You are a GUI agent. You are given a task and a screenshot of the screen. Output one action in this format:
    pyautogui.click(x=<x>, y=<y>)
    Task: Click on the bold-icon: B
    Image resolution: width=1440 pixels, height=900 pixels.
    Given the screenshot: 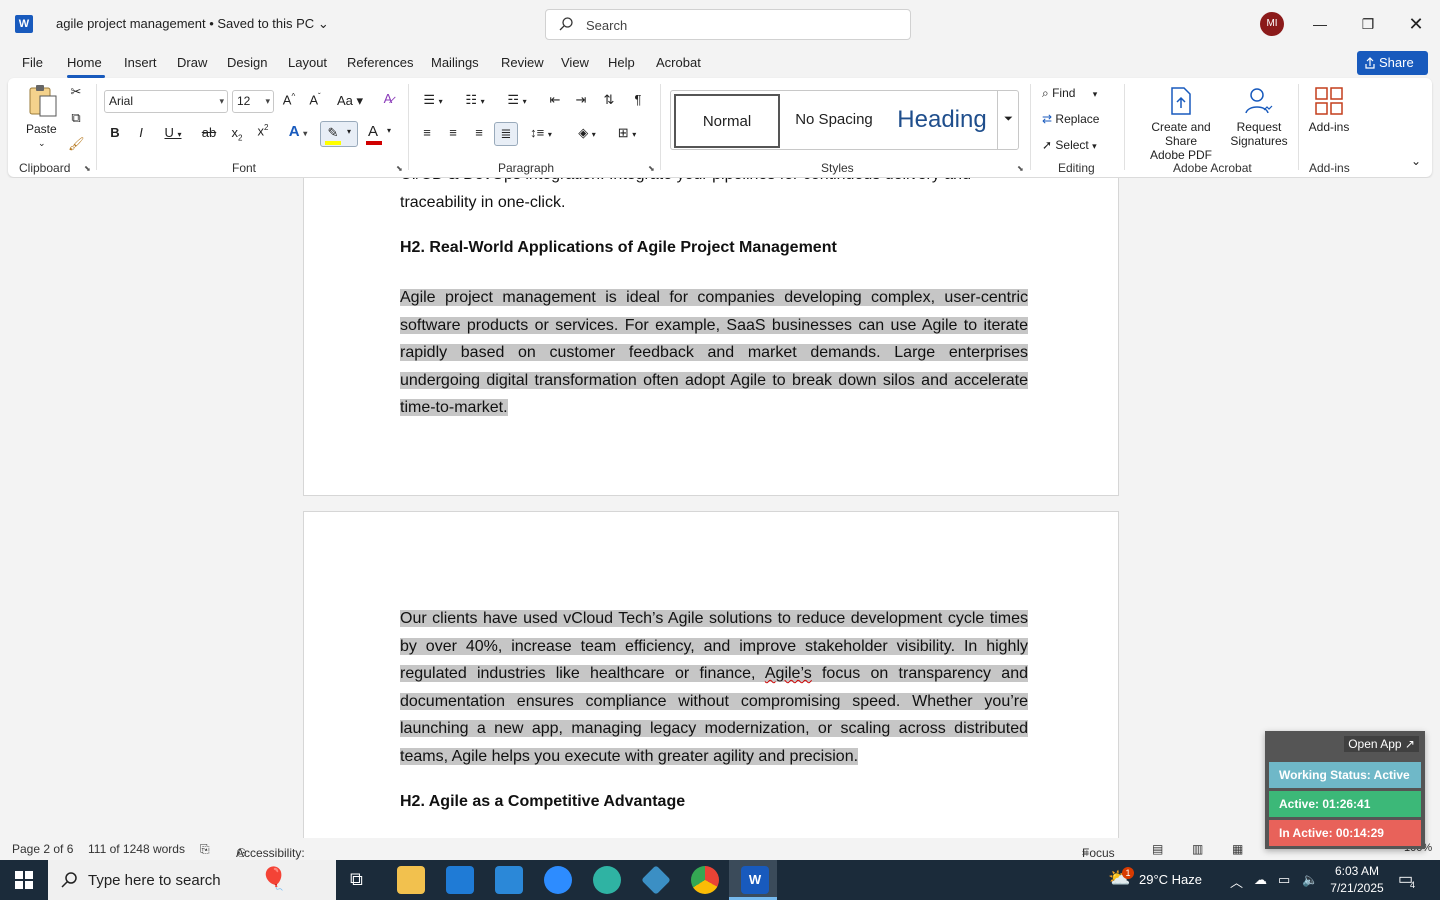 What is the action you would take?
    pyautogui.click(x=115, y=132)
    